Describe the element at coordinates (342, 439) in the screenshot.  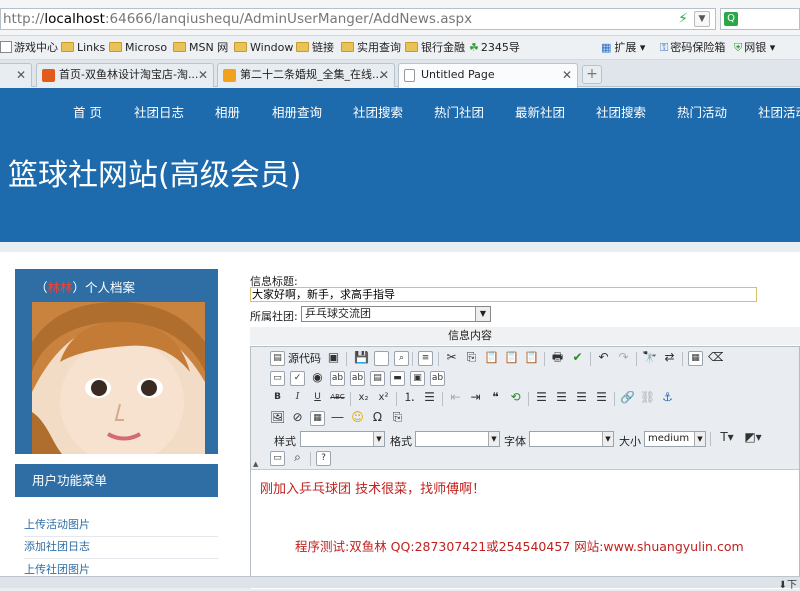
I see `style-select: ▼` at that location.